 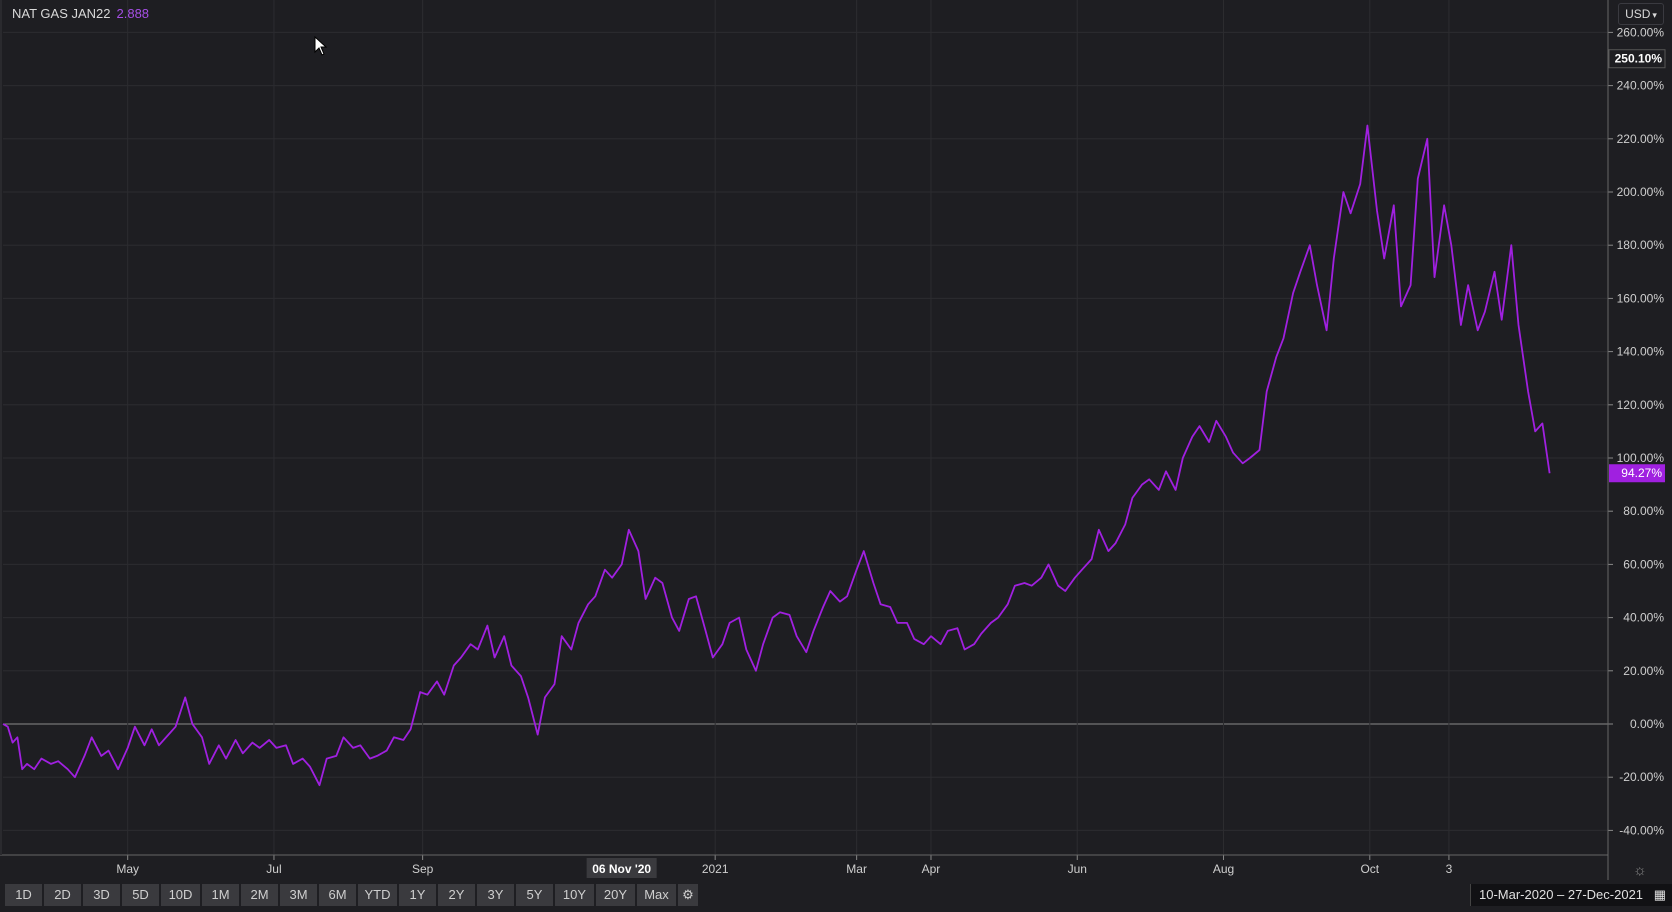 I want to click on date-range-picker: 10-Mar-2020 – 27-Dec-2021 ▦, so click(x=1571, y=895).